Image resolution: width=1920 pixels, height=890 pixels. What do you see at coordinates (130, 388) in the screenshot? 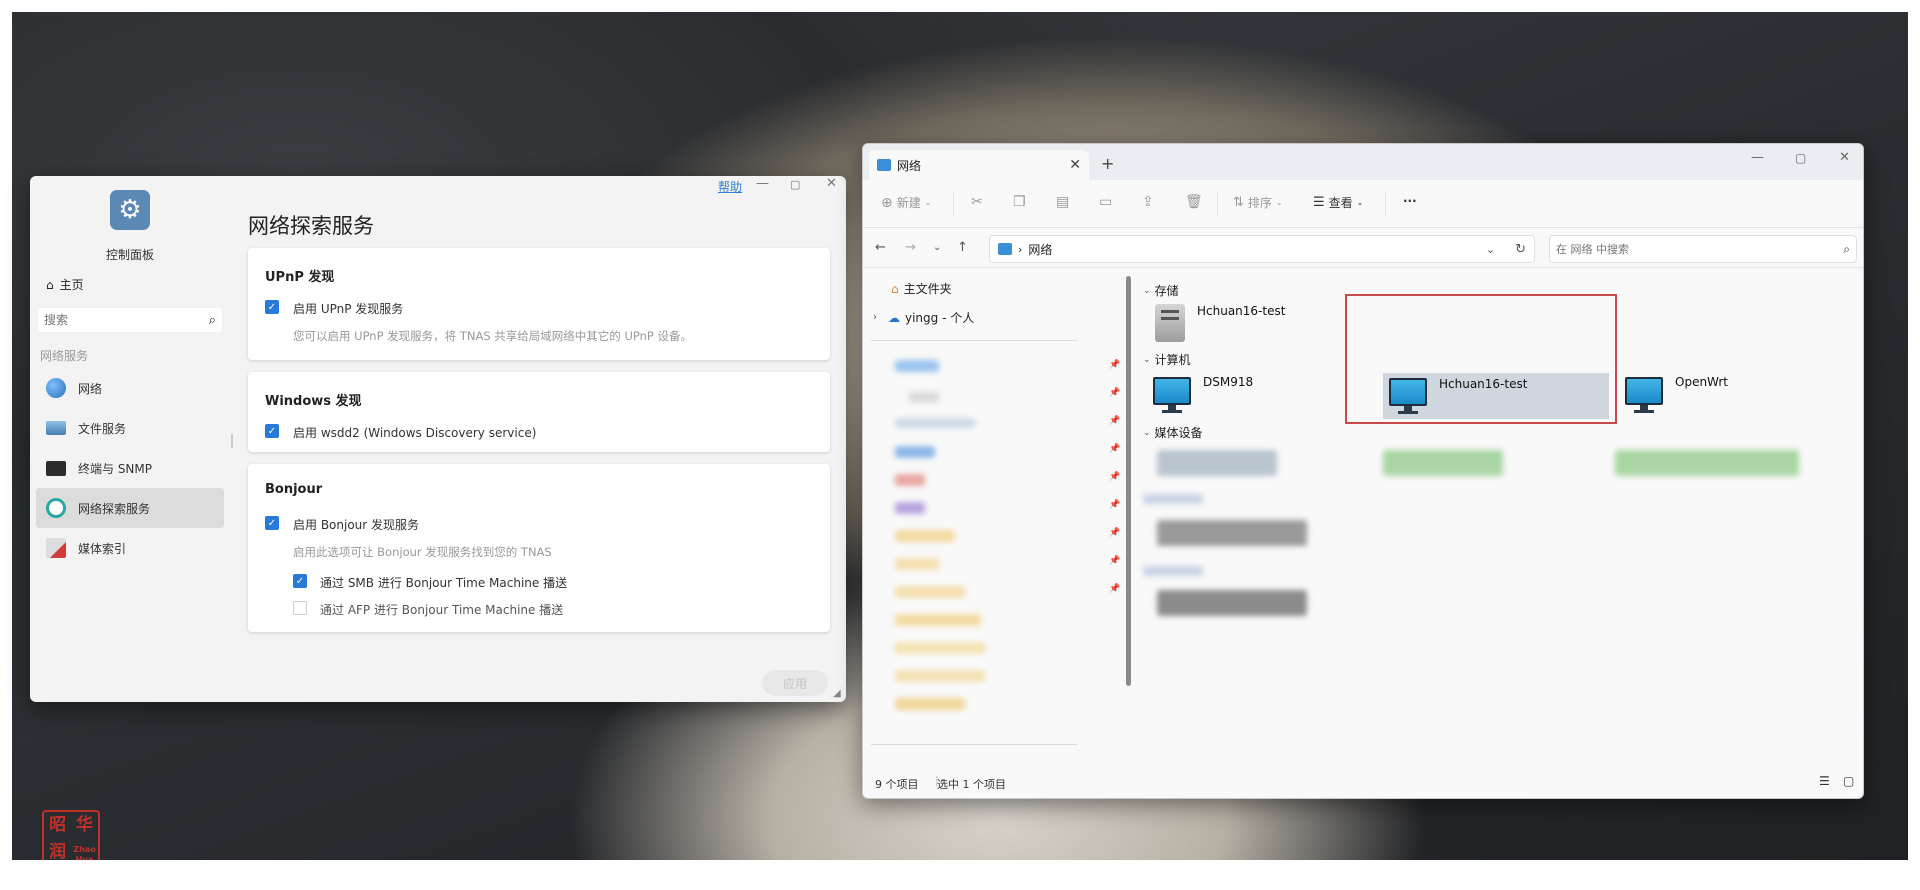
I see `sidebar-item-network: 网络` at bounding box center [130, 388].